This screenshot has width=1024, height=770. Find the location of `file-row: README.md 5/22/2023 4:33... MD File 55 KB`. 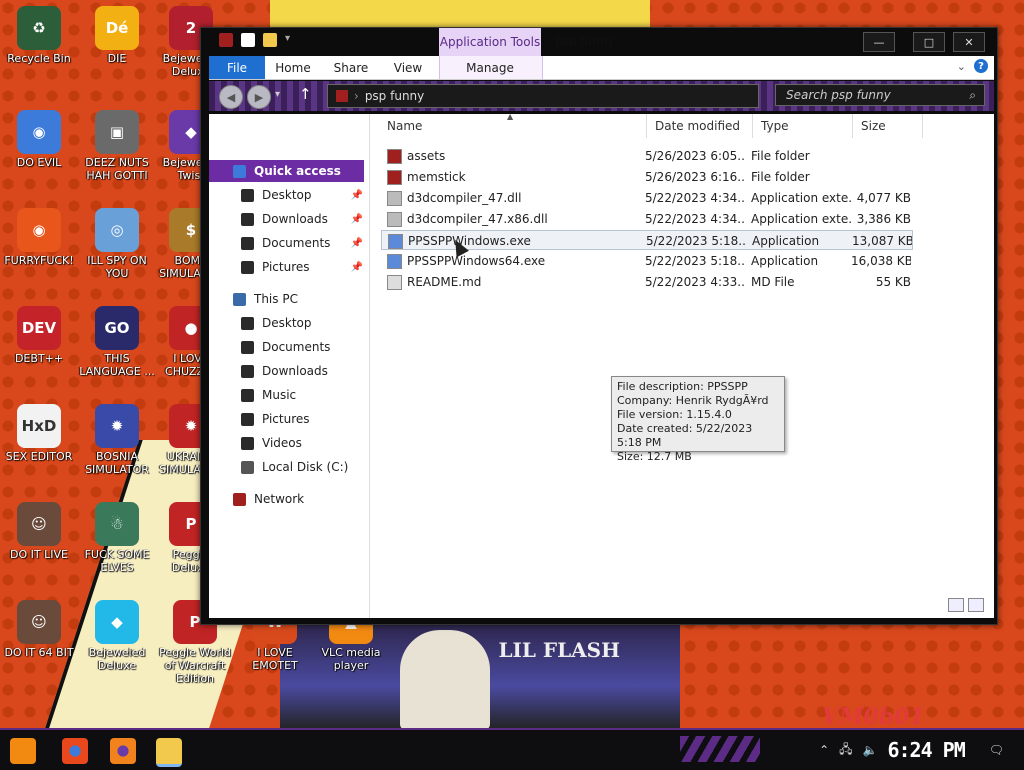

file-row: README.md 5/22/2023 4:33... MD File 55 KB is located at coordinates (647, 282).